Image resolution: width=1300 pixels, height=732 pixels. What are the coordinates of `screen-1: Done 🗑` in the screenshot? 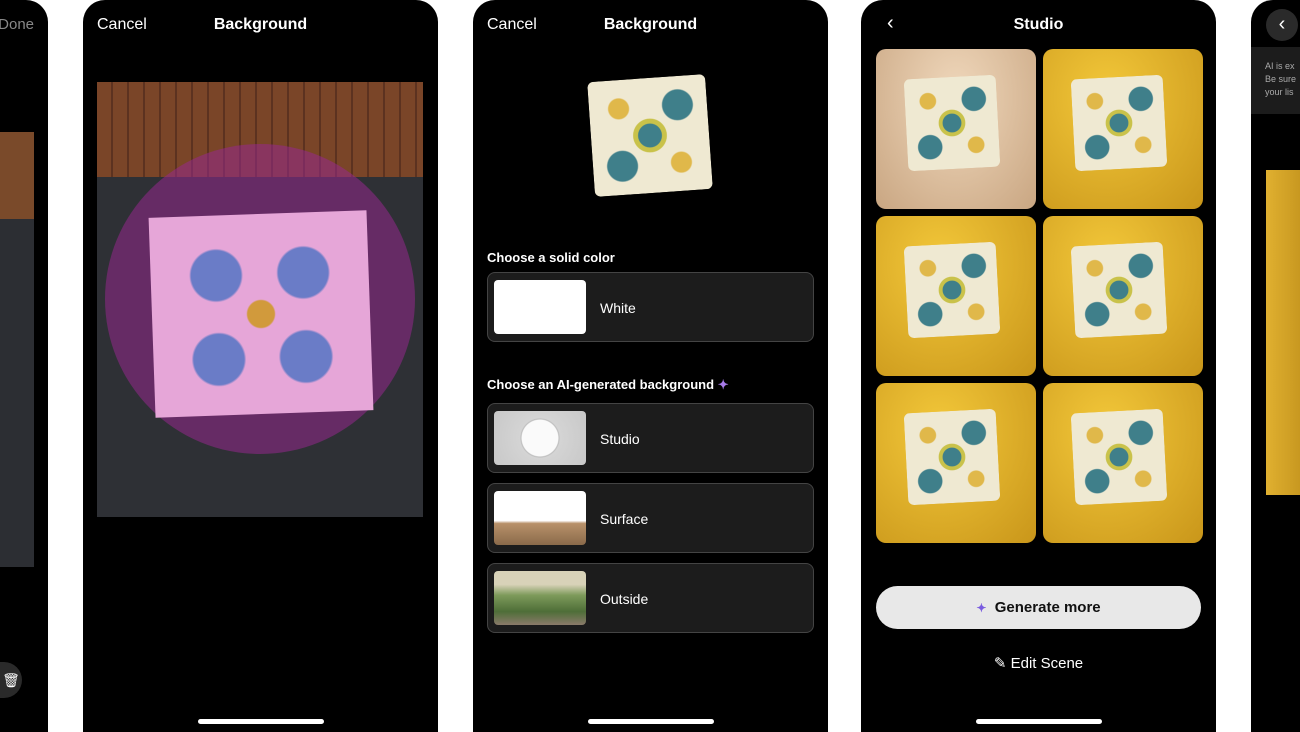 It's located at (24, 366).